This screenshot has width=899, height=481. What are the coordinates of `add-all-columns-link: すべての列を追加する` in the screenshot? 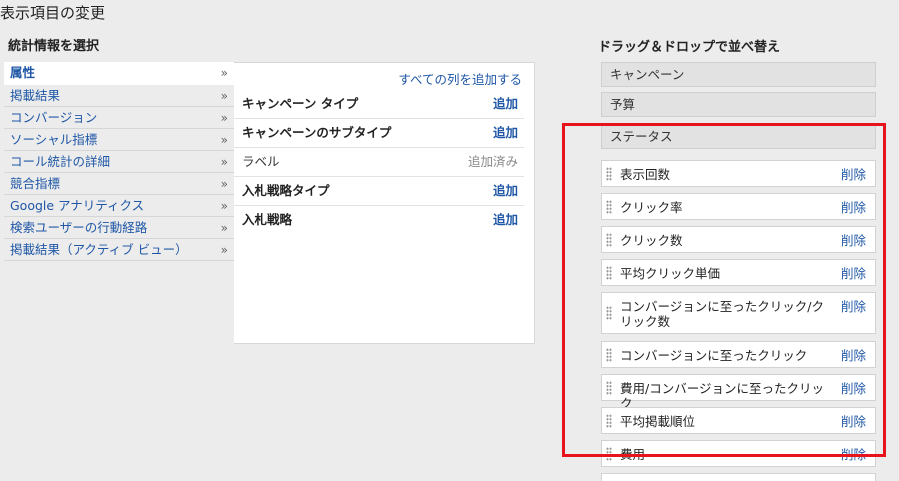 It's located at (460, 78).